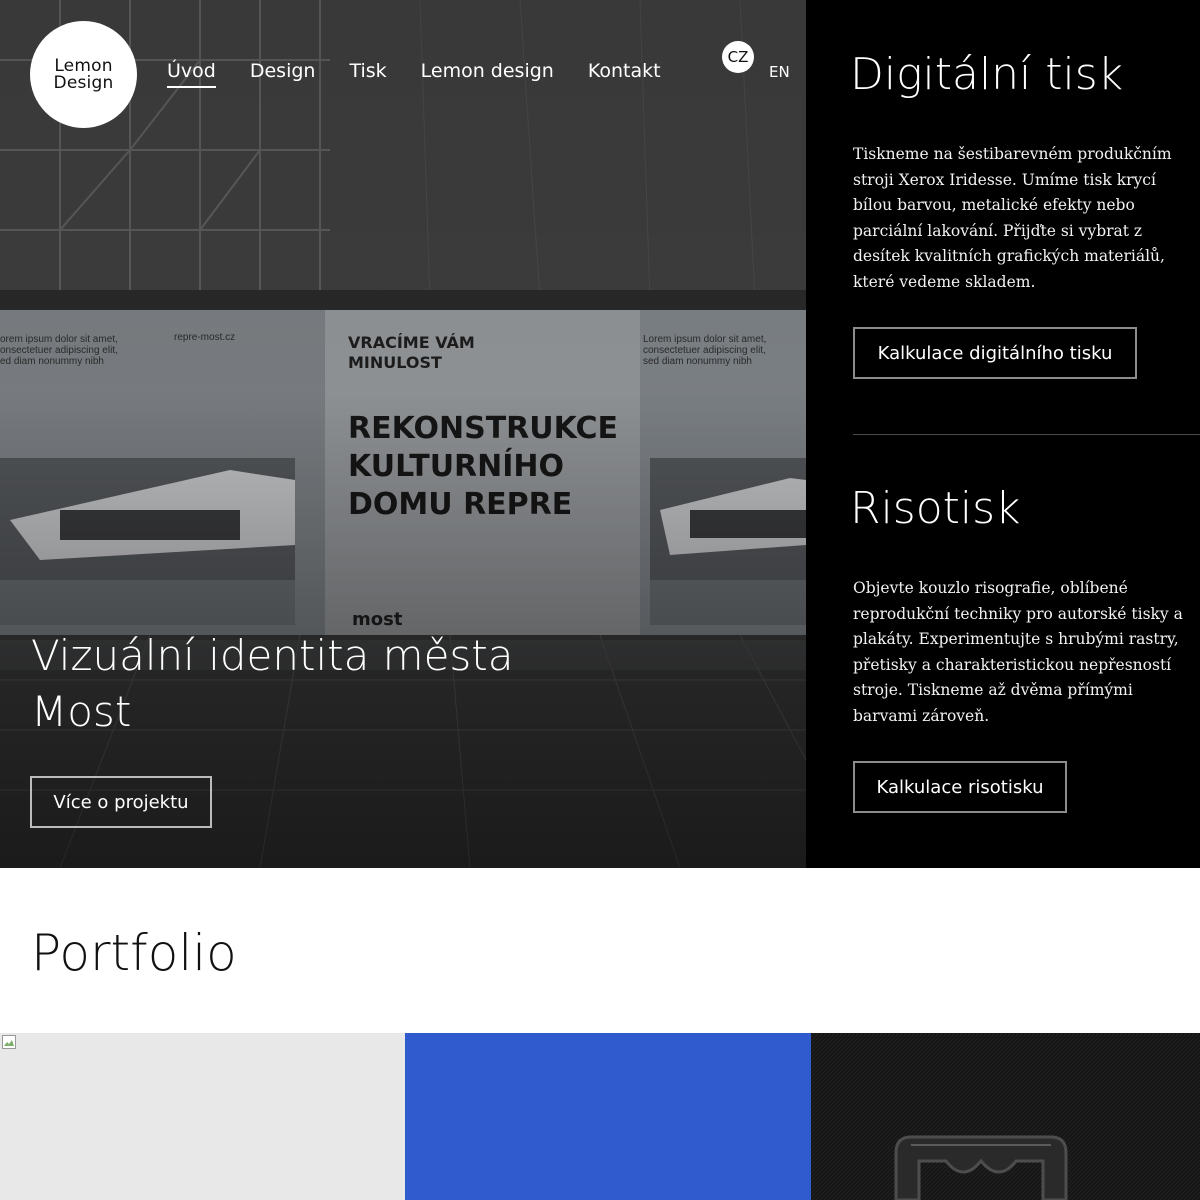 The image size is (1200, 1200). What do you see at coordinates (960, 787) in the screenshot?
I see `riso-calc-button: Kalkulace risotisku` at bounding box center [960, 787].